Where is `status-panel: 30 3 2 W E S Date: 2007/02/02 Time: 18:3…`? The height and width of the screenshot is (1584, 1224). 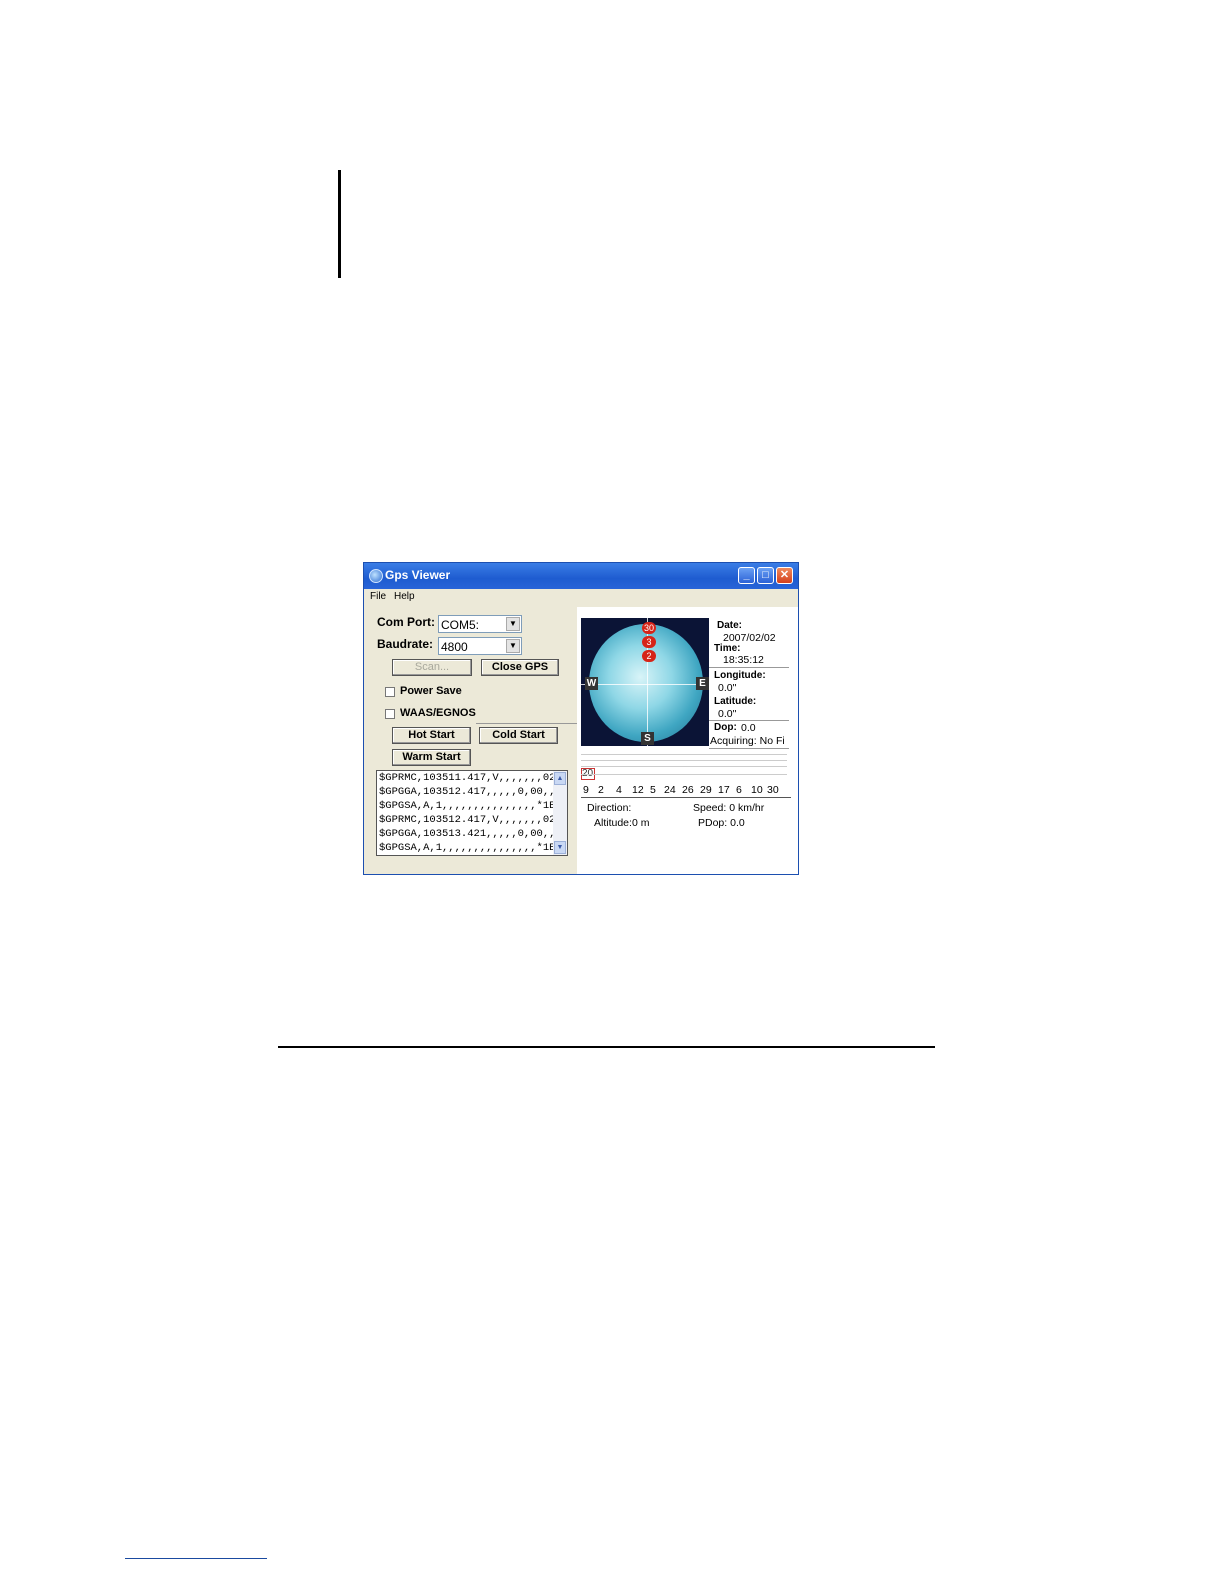 status-panel: 30 3 2 W E S Date: 2007/02/02 Time: 18:3… is located at coordinates (687, 740).